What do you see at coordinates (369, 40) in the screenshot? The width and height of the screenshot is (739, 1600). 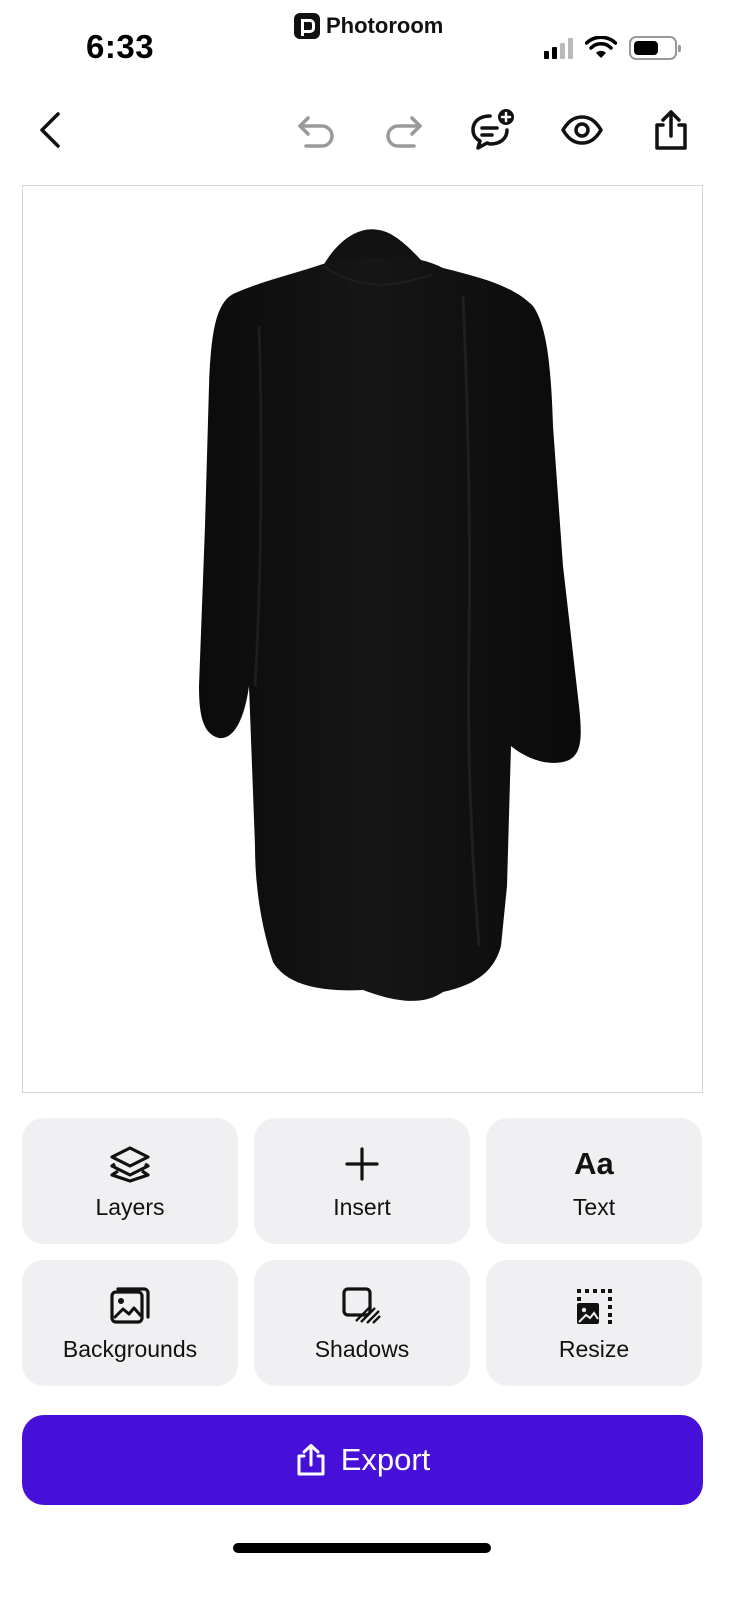 I see `status-bar: 6:33 Photoroom` at bounding box center [369, 40].